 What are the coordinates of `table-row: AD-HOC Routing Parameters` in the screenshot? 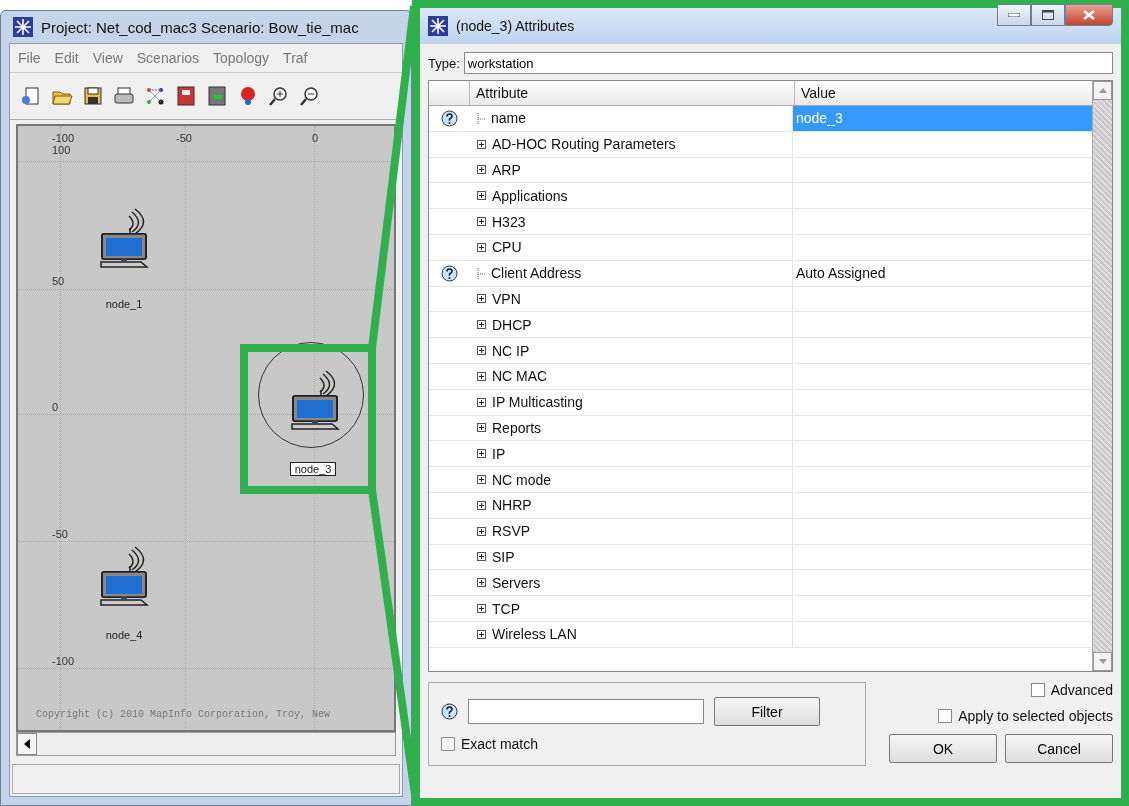 It's located at (760, 144).